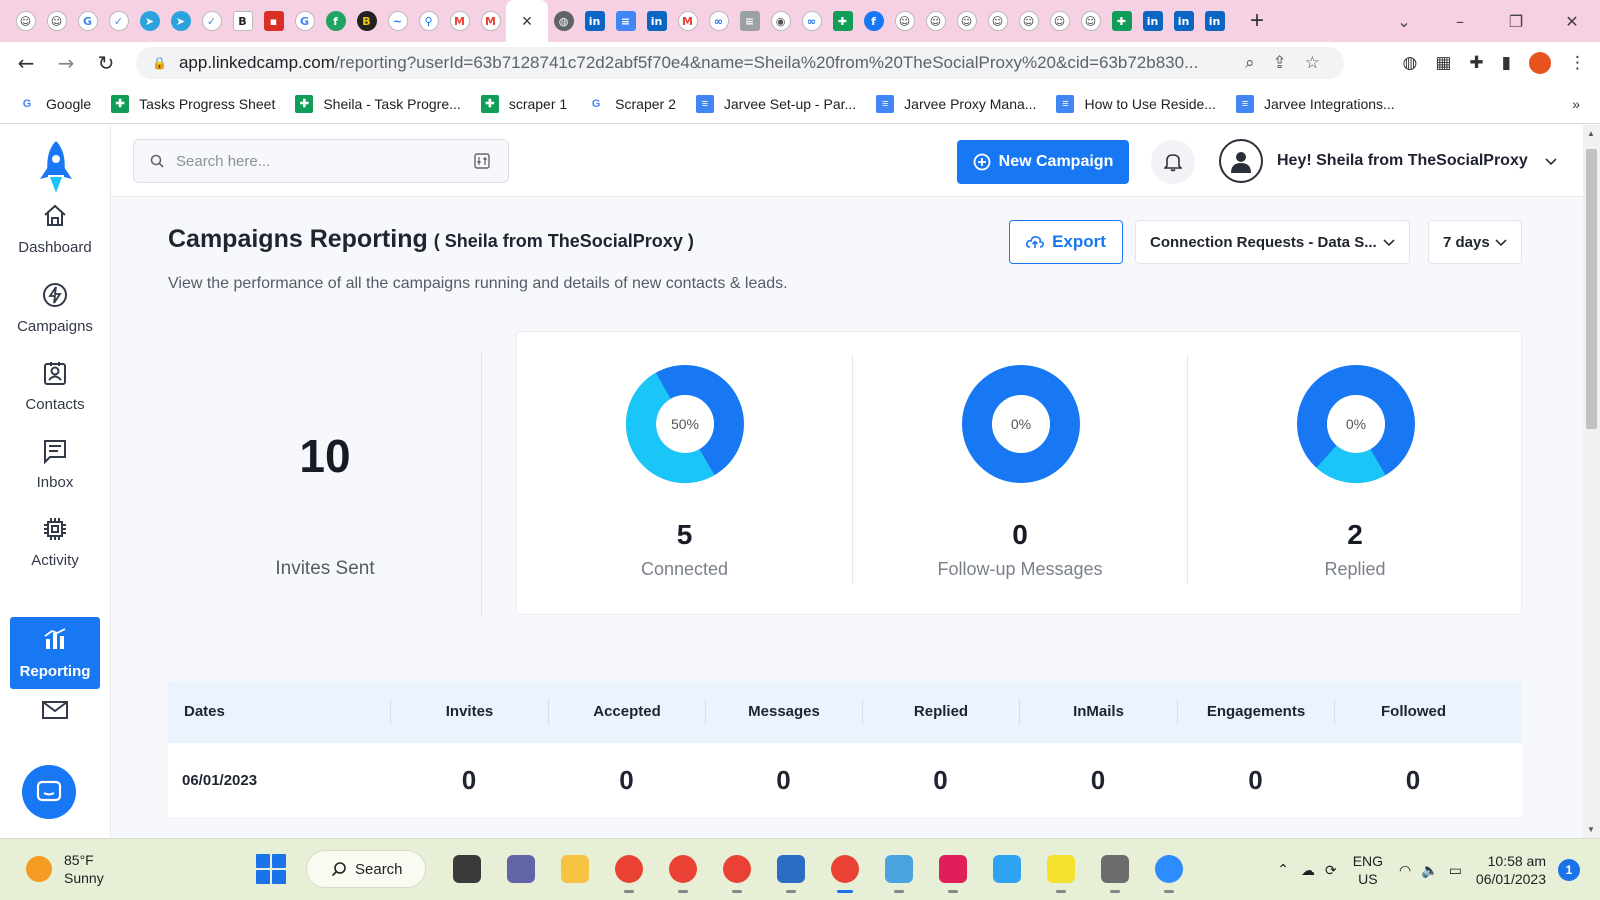 The width and height of the screenshot is (1600, 900). Describe the element at coordinates (55, 308) in the screenshot. I see `sidebar-item-campaigns: Campaigns` at that location.